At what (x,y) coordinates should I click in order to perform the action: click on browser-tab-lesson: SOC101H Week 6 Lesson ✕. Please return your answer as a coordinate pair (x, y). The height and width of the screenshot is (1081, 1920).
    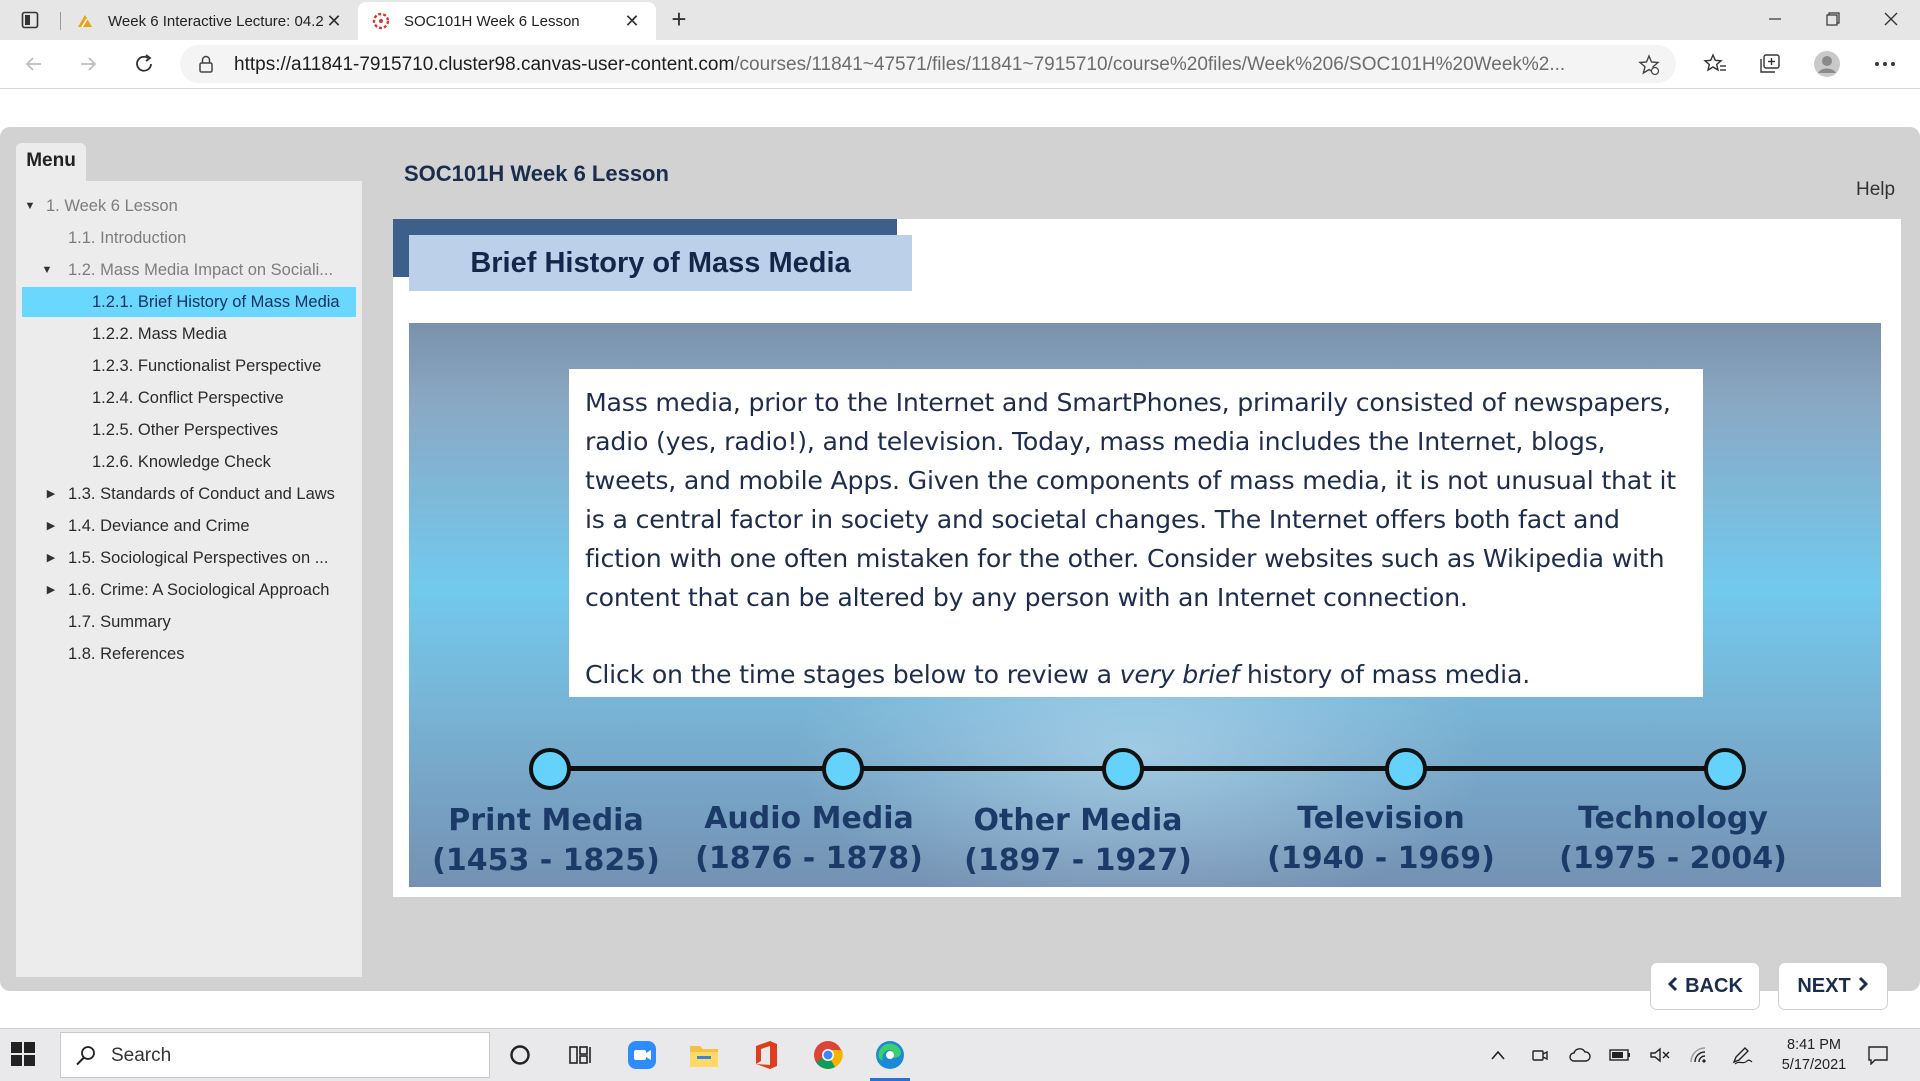
    Looking at the image, I should click on (507, 21).